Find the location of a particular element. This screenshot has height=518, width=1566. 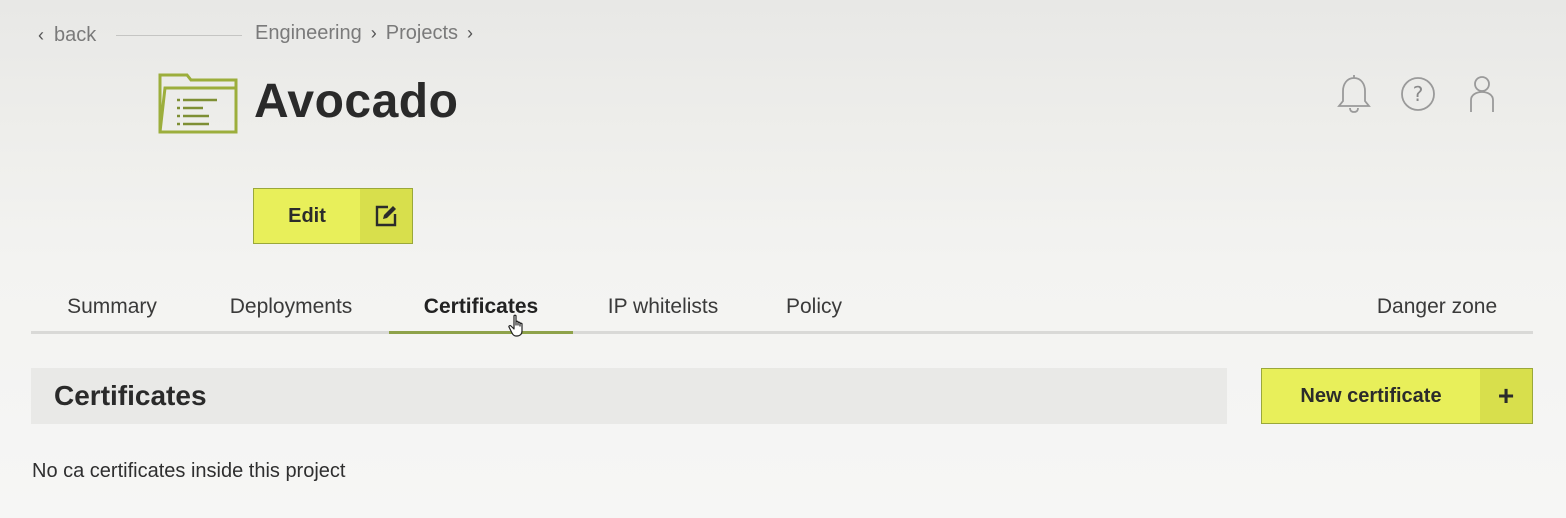

chevron-left-icon: ‹ is located at coordinates (41, 34).